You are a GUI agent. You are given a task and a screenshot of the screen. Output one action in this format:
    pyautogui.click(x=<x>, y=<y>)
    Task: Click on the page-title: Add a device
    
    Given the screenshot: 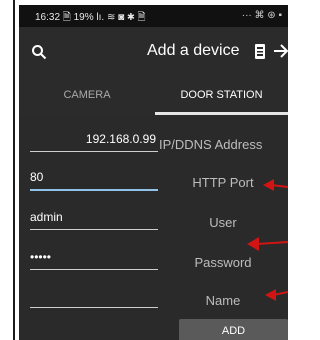 What is the action you would take?
    pyautogui.click(x=193, y=50)
    